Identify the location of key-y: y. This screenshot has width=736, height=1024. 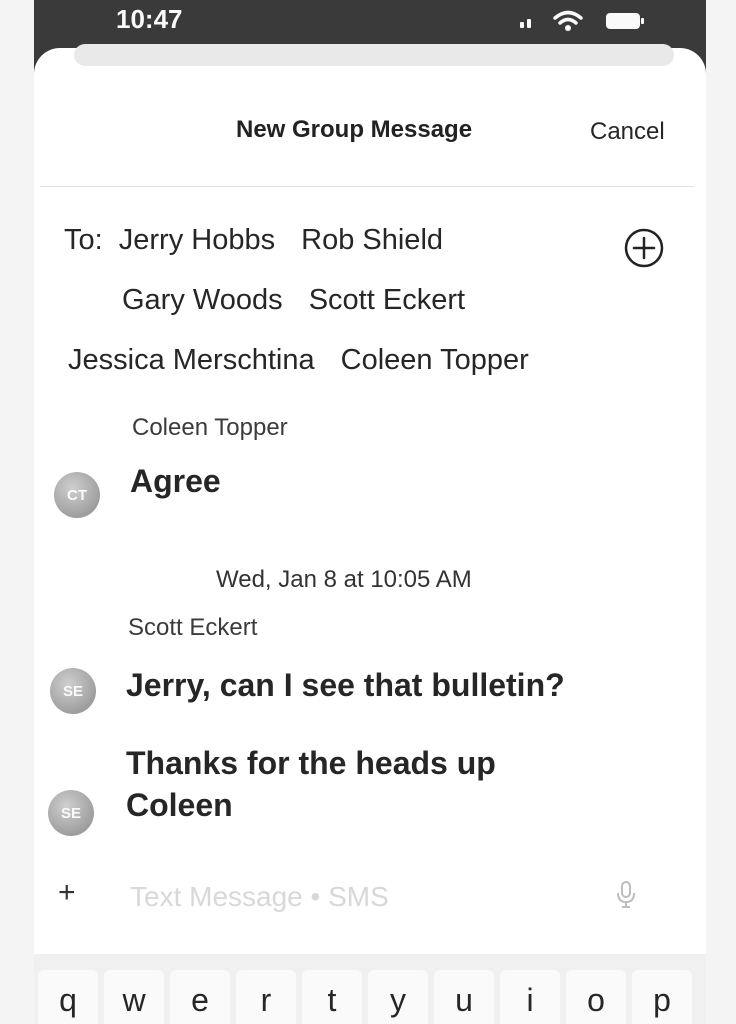
(398, 997).